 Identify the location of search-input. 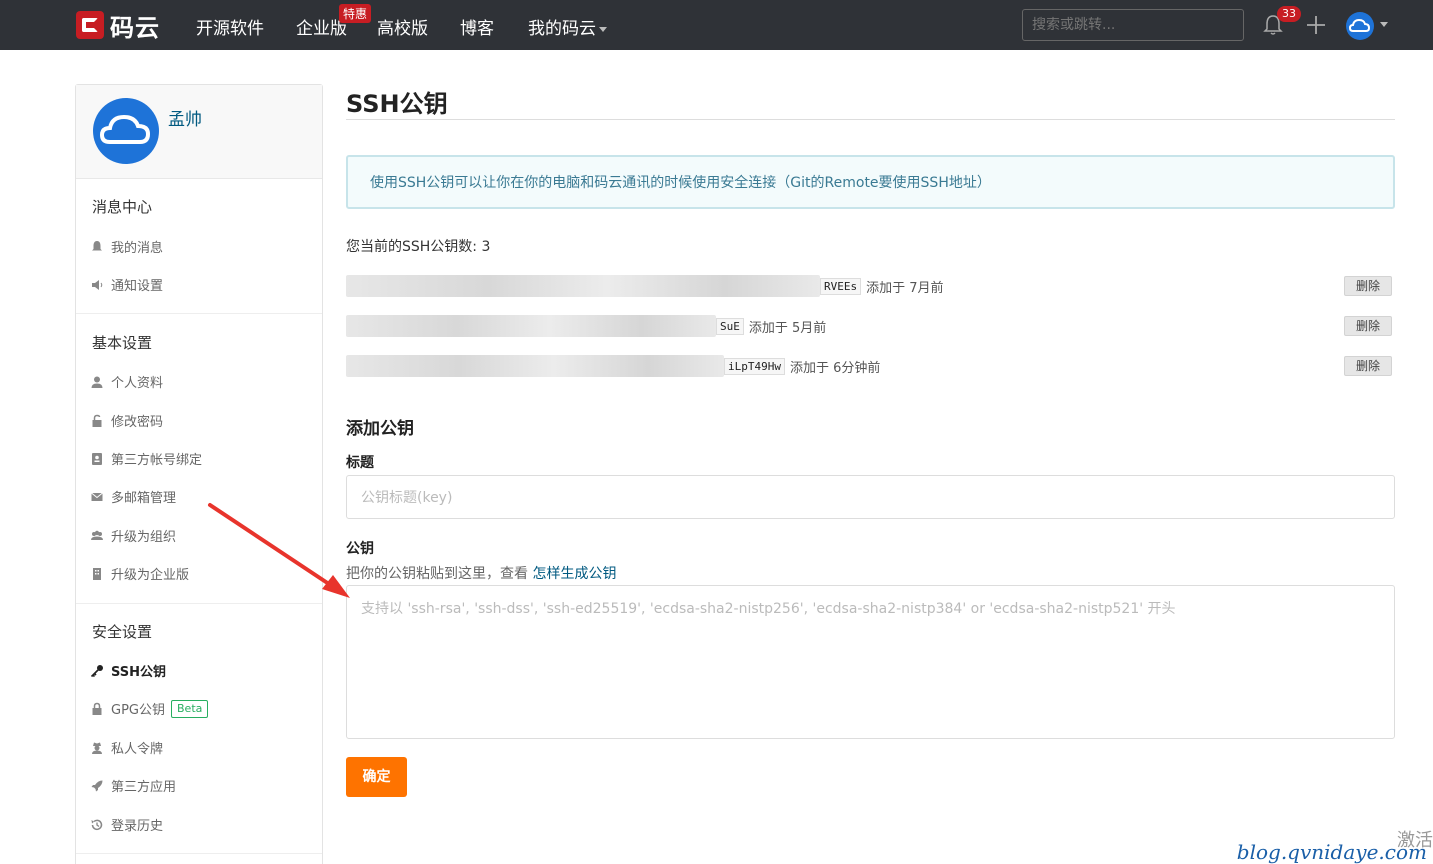
(1133, 25).